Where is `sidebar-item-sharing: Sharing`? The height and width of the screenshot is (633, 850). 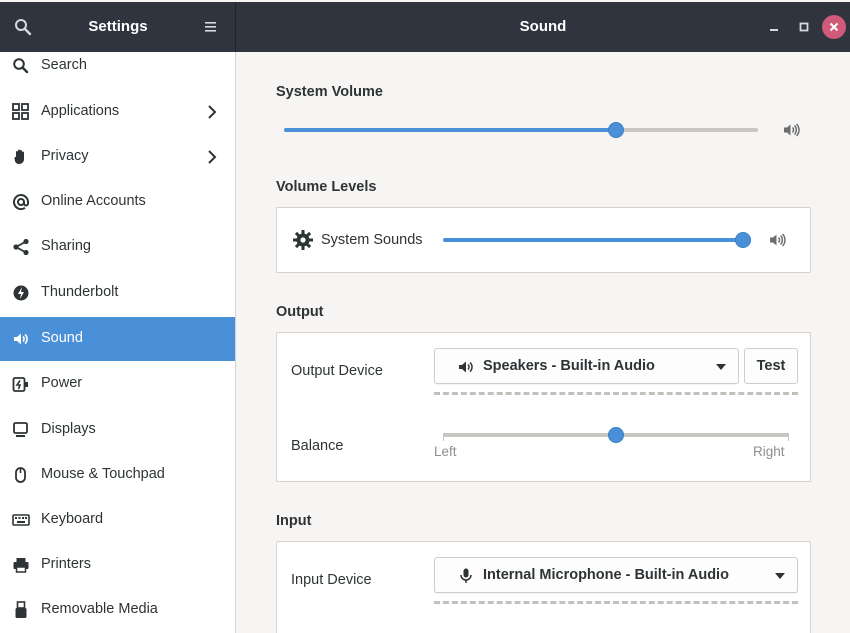 sidebar-item-sharing: Sharing is located at coordinates (117, 247).